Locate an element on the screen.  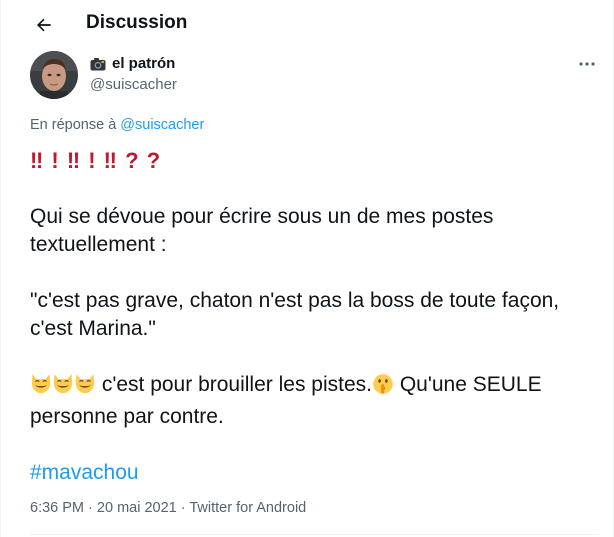
avatar is located at coordinates (54, 75).